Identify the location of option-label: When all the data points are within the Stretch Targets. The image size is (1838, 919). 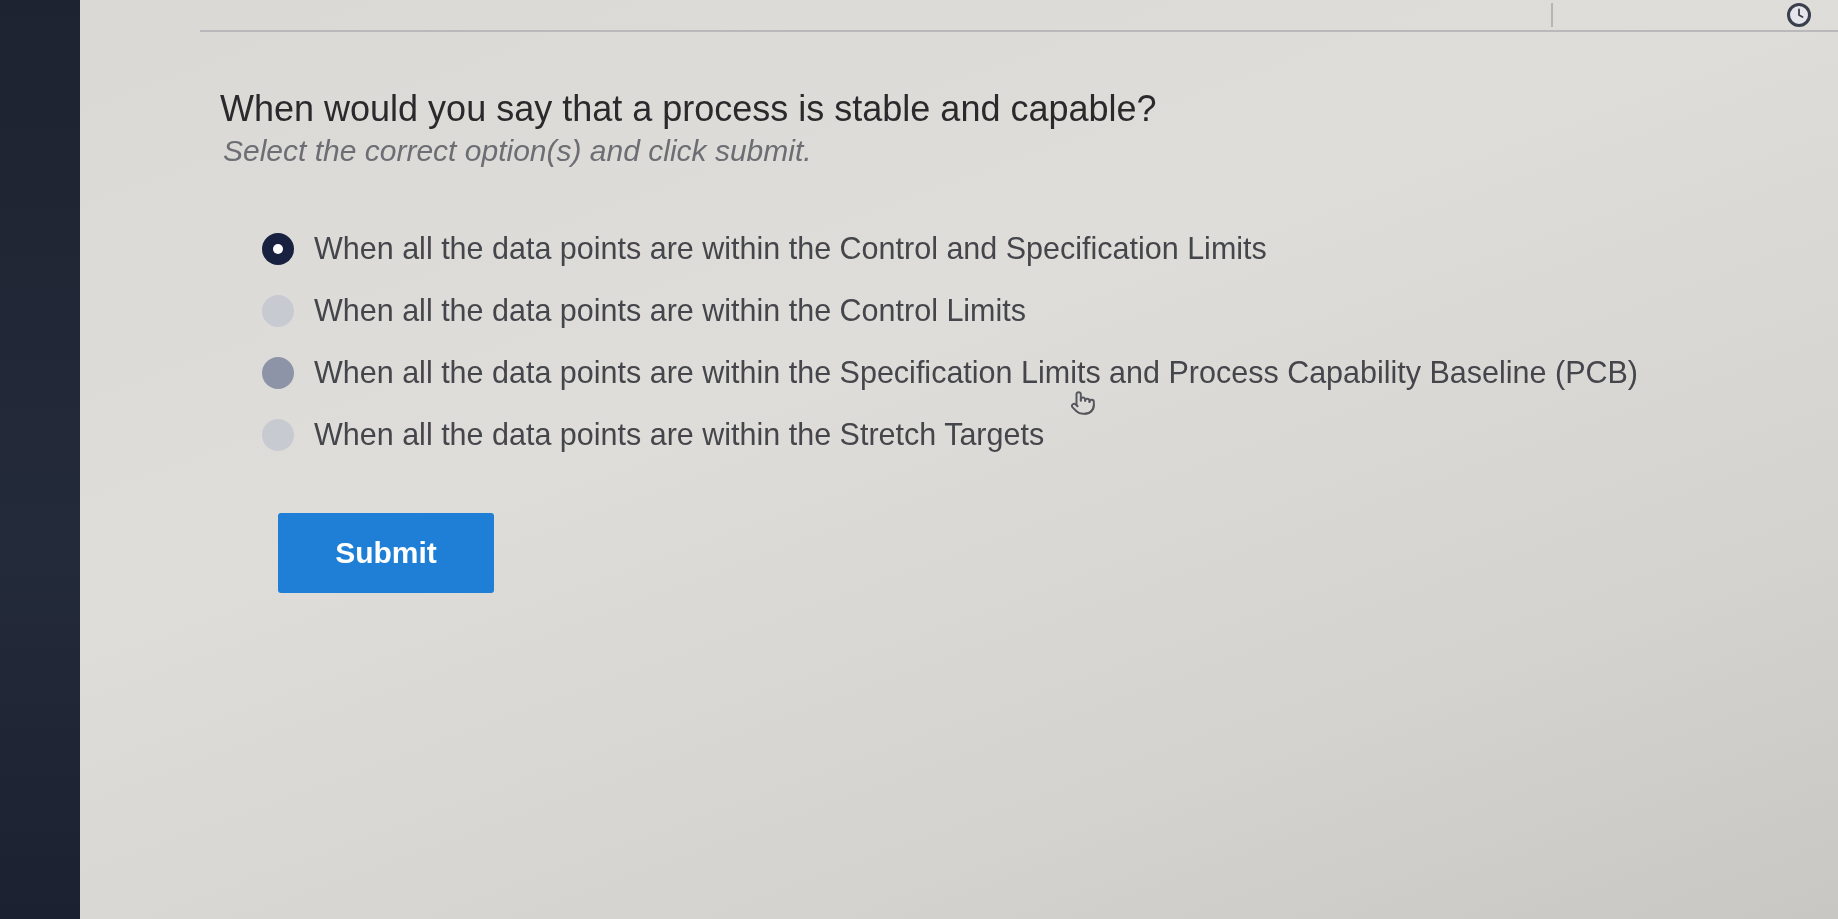
(679, 434).